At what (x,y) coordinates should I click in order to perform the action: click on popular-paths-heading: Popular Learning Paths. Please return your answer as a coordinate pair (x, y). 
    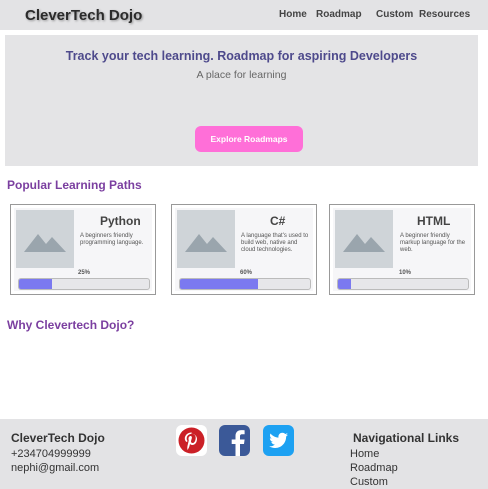
    Looking at the image, I should click on (74, 185).